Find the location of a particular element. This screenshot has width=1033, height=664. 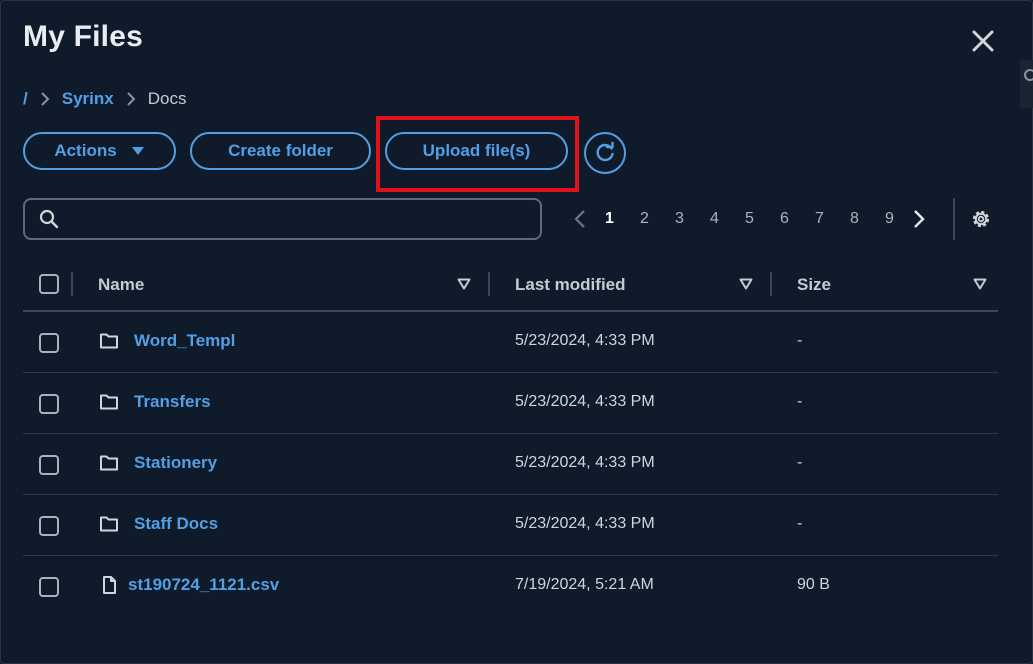

table-row: Transfers 5/23/2024, 4:33 PM - is located at coordinates (510, 403).